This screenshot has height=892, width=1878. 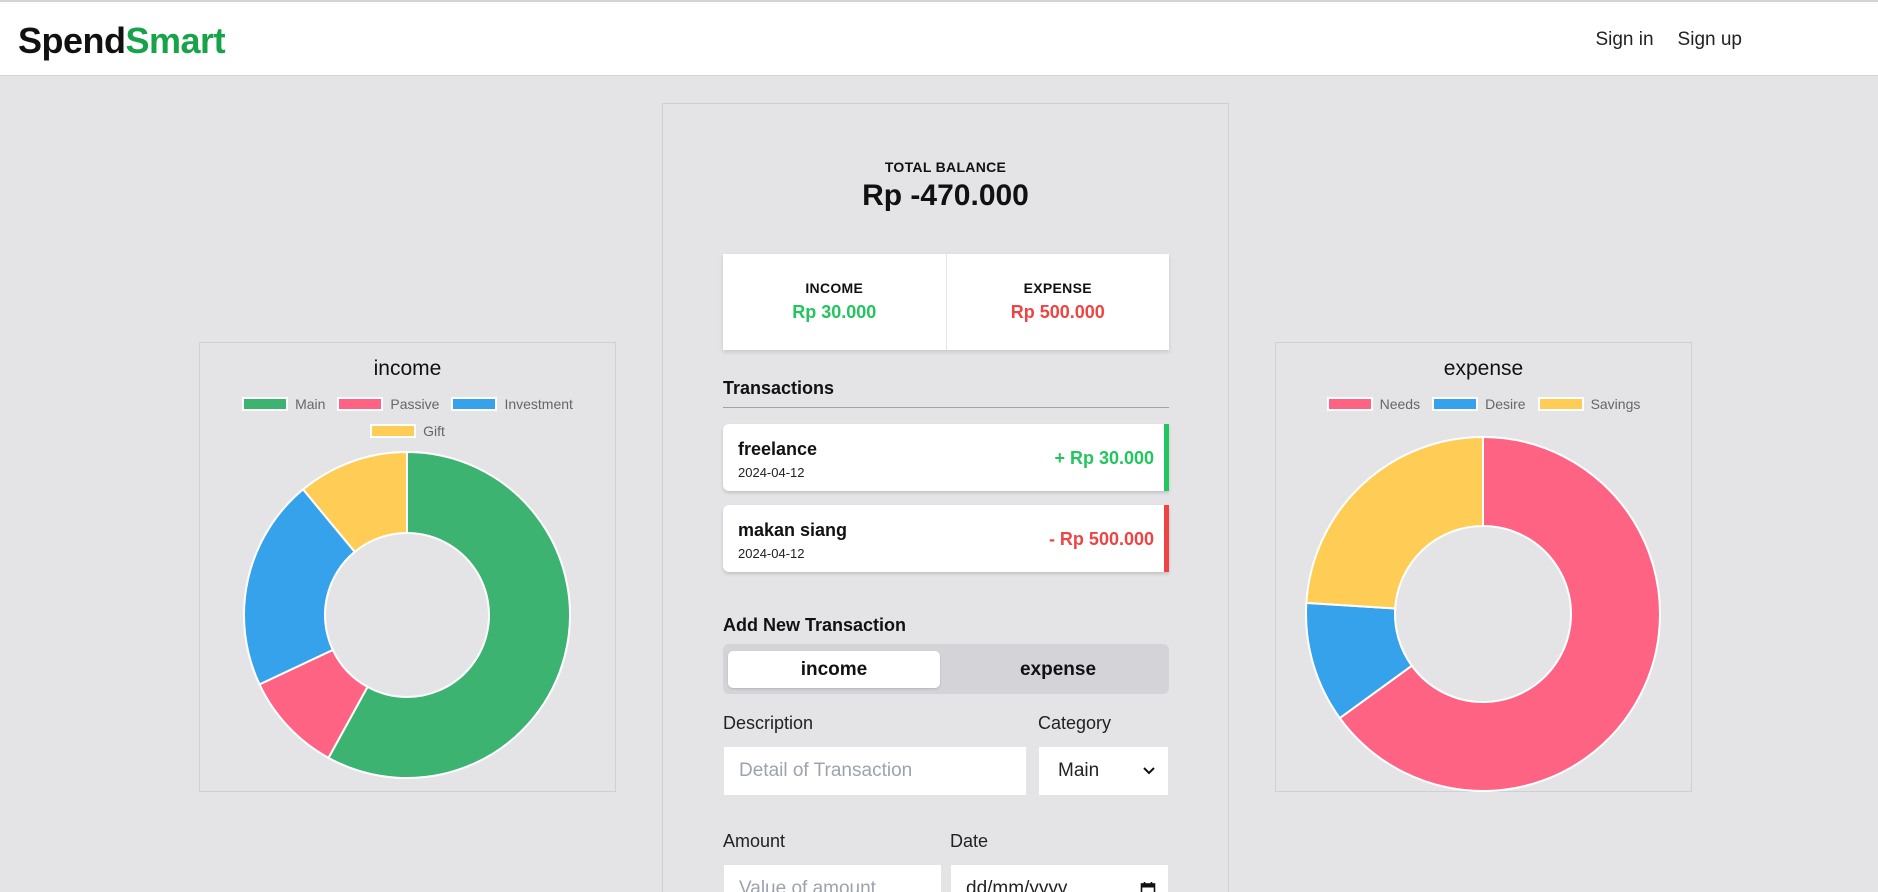 I want to click on total-balance-value: Rp -470.000, so click(x=945, y=195).